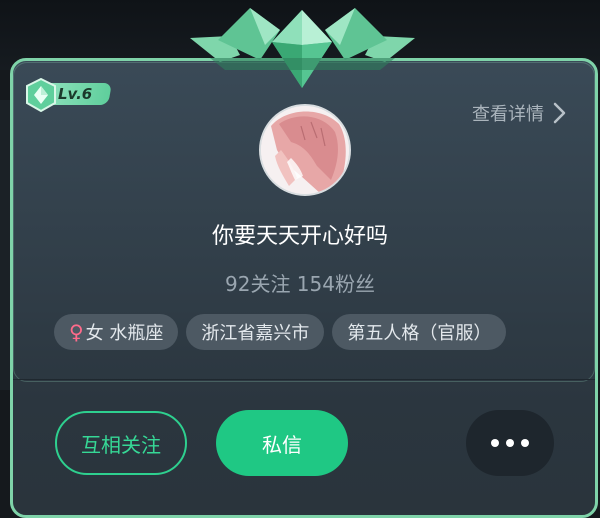  I want to click on more-options-button, so click(510, 443).